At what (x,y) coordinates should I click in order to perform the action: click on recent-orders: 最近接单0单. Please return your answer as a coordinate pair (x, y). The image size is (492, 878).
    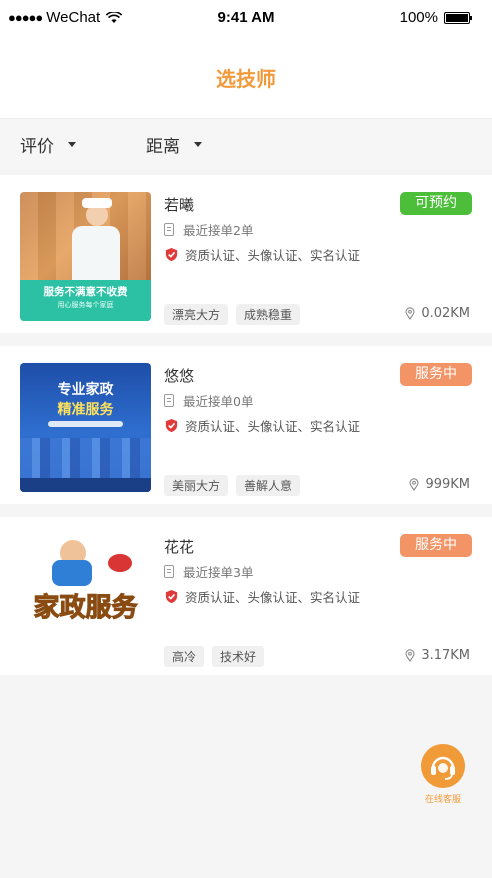
    Looking at the image, I should click on (208, 400).